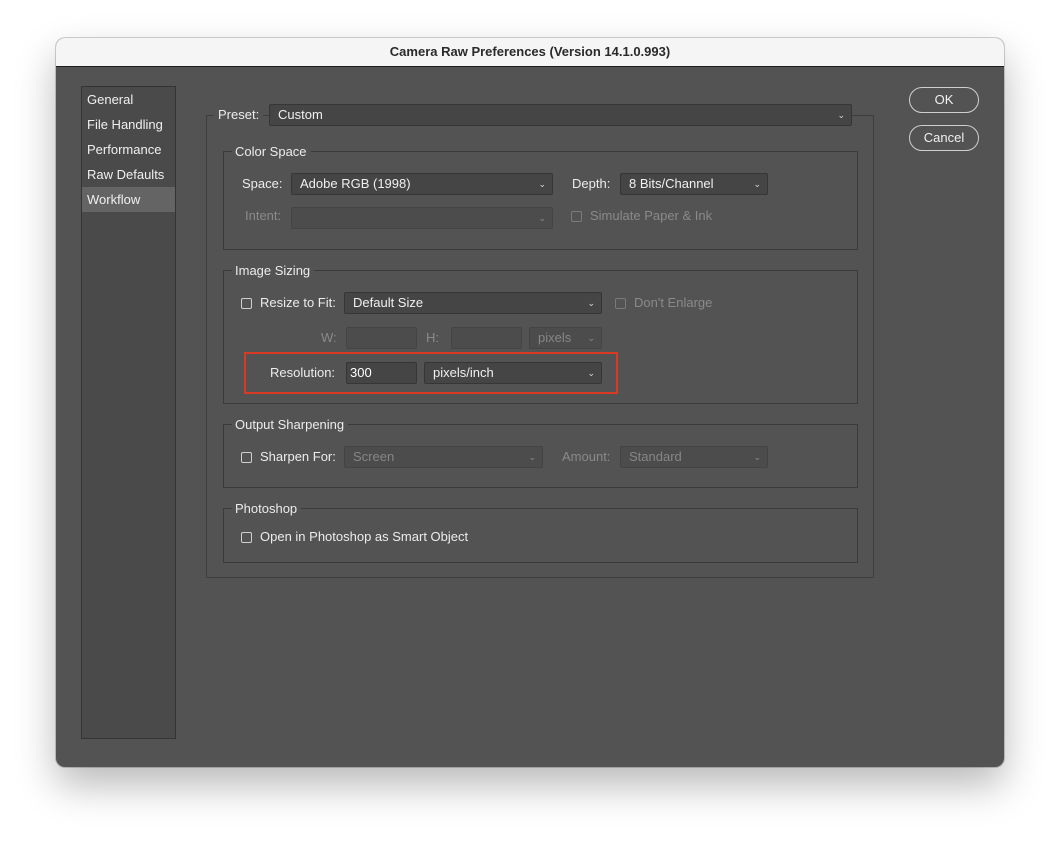 The image size is (1060, 842). Describe the element at coordinates (473, 303) in the screenshot. I see `resize-to-fit-select: Default Size ⌄` at that location.